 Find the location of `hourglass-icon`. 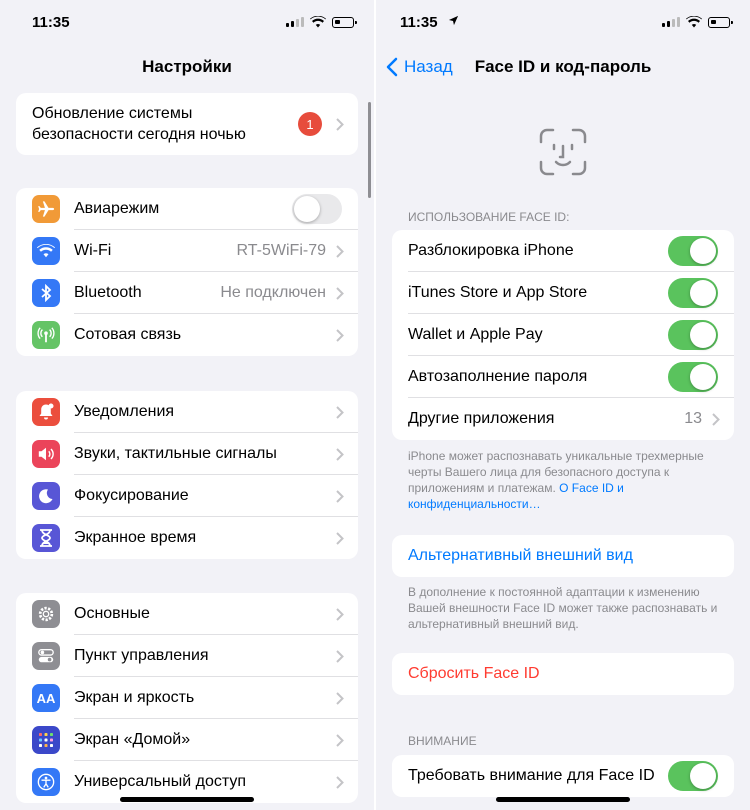

hourglass-icon is located at coordinates (46, 538).